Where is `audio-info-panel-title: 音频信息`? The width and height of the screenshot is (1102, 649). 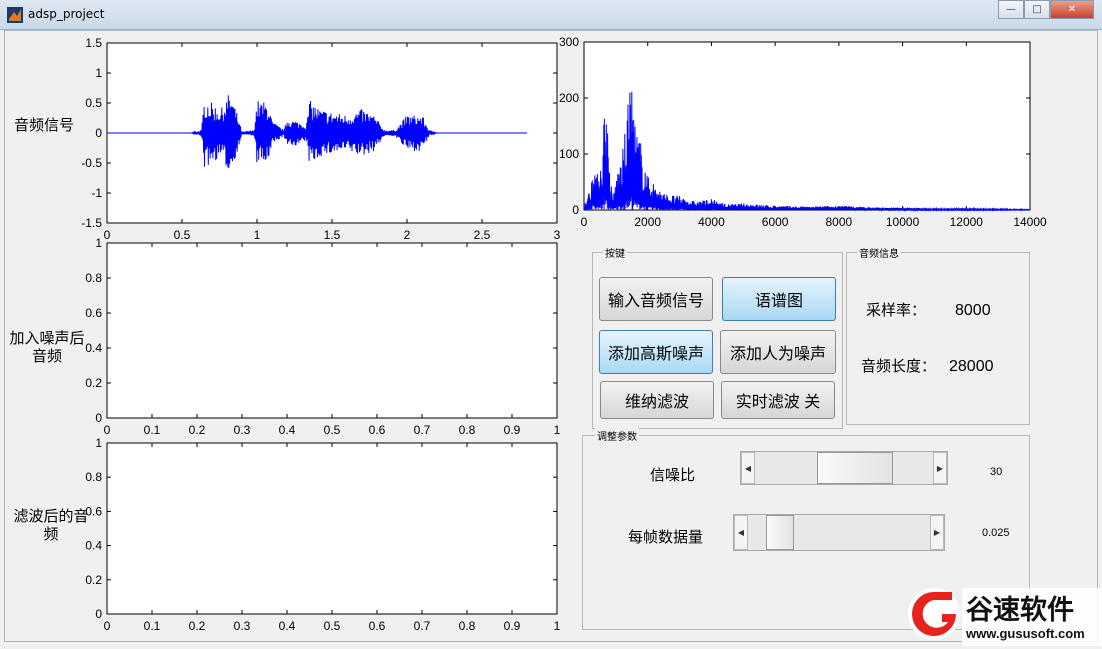 audio-info-panel-title: 音频信息 is located at coordinates (879, 252).